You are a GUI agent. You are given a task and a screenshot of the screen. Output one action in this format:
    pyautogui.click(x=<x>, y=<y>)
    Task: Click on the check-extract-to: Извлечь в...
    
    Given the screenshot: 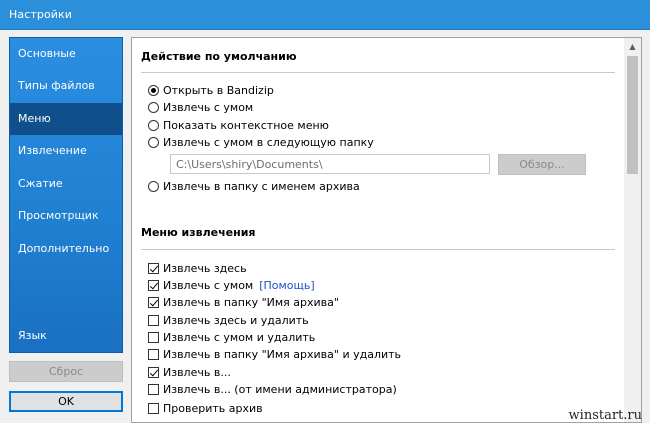 What is the action you would take?
    pyautogui.click(x=189, y=372)
    